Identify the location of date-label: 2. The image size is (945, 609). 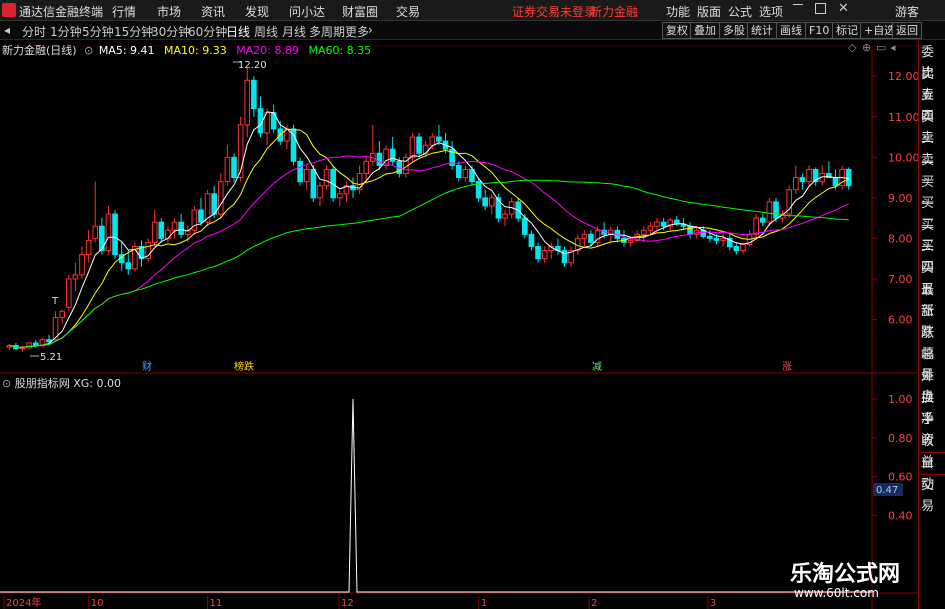
(594, 603).